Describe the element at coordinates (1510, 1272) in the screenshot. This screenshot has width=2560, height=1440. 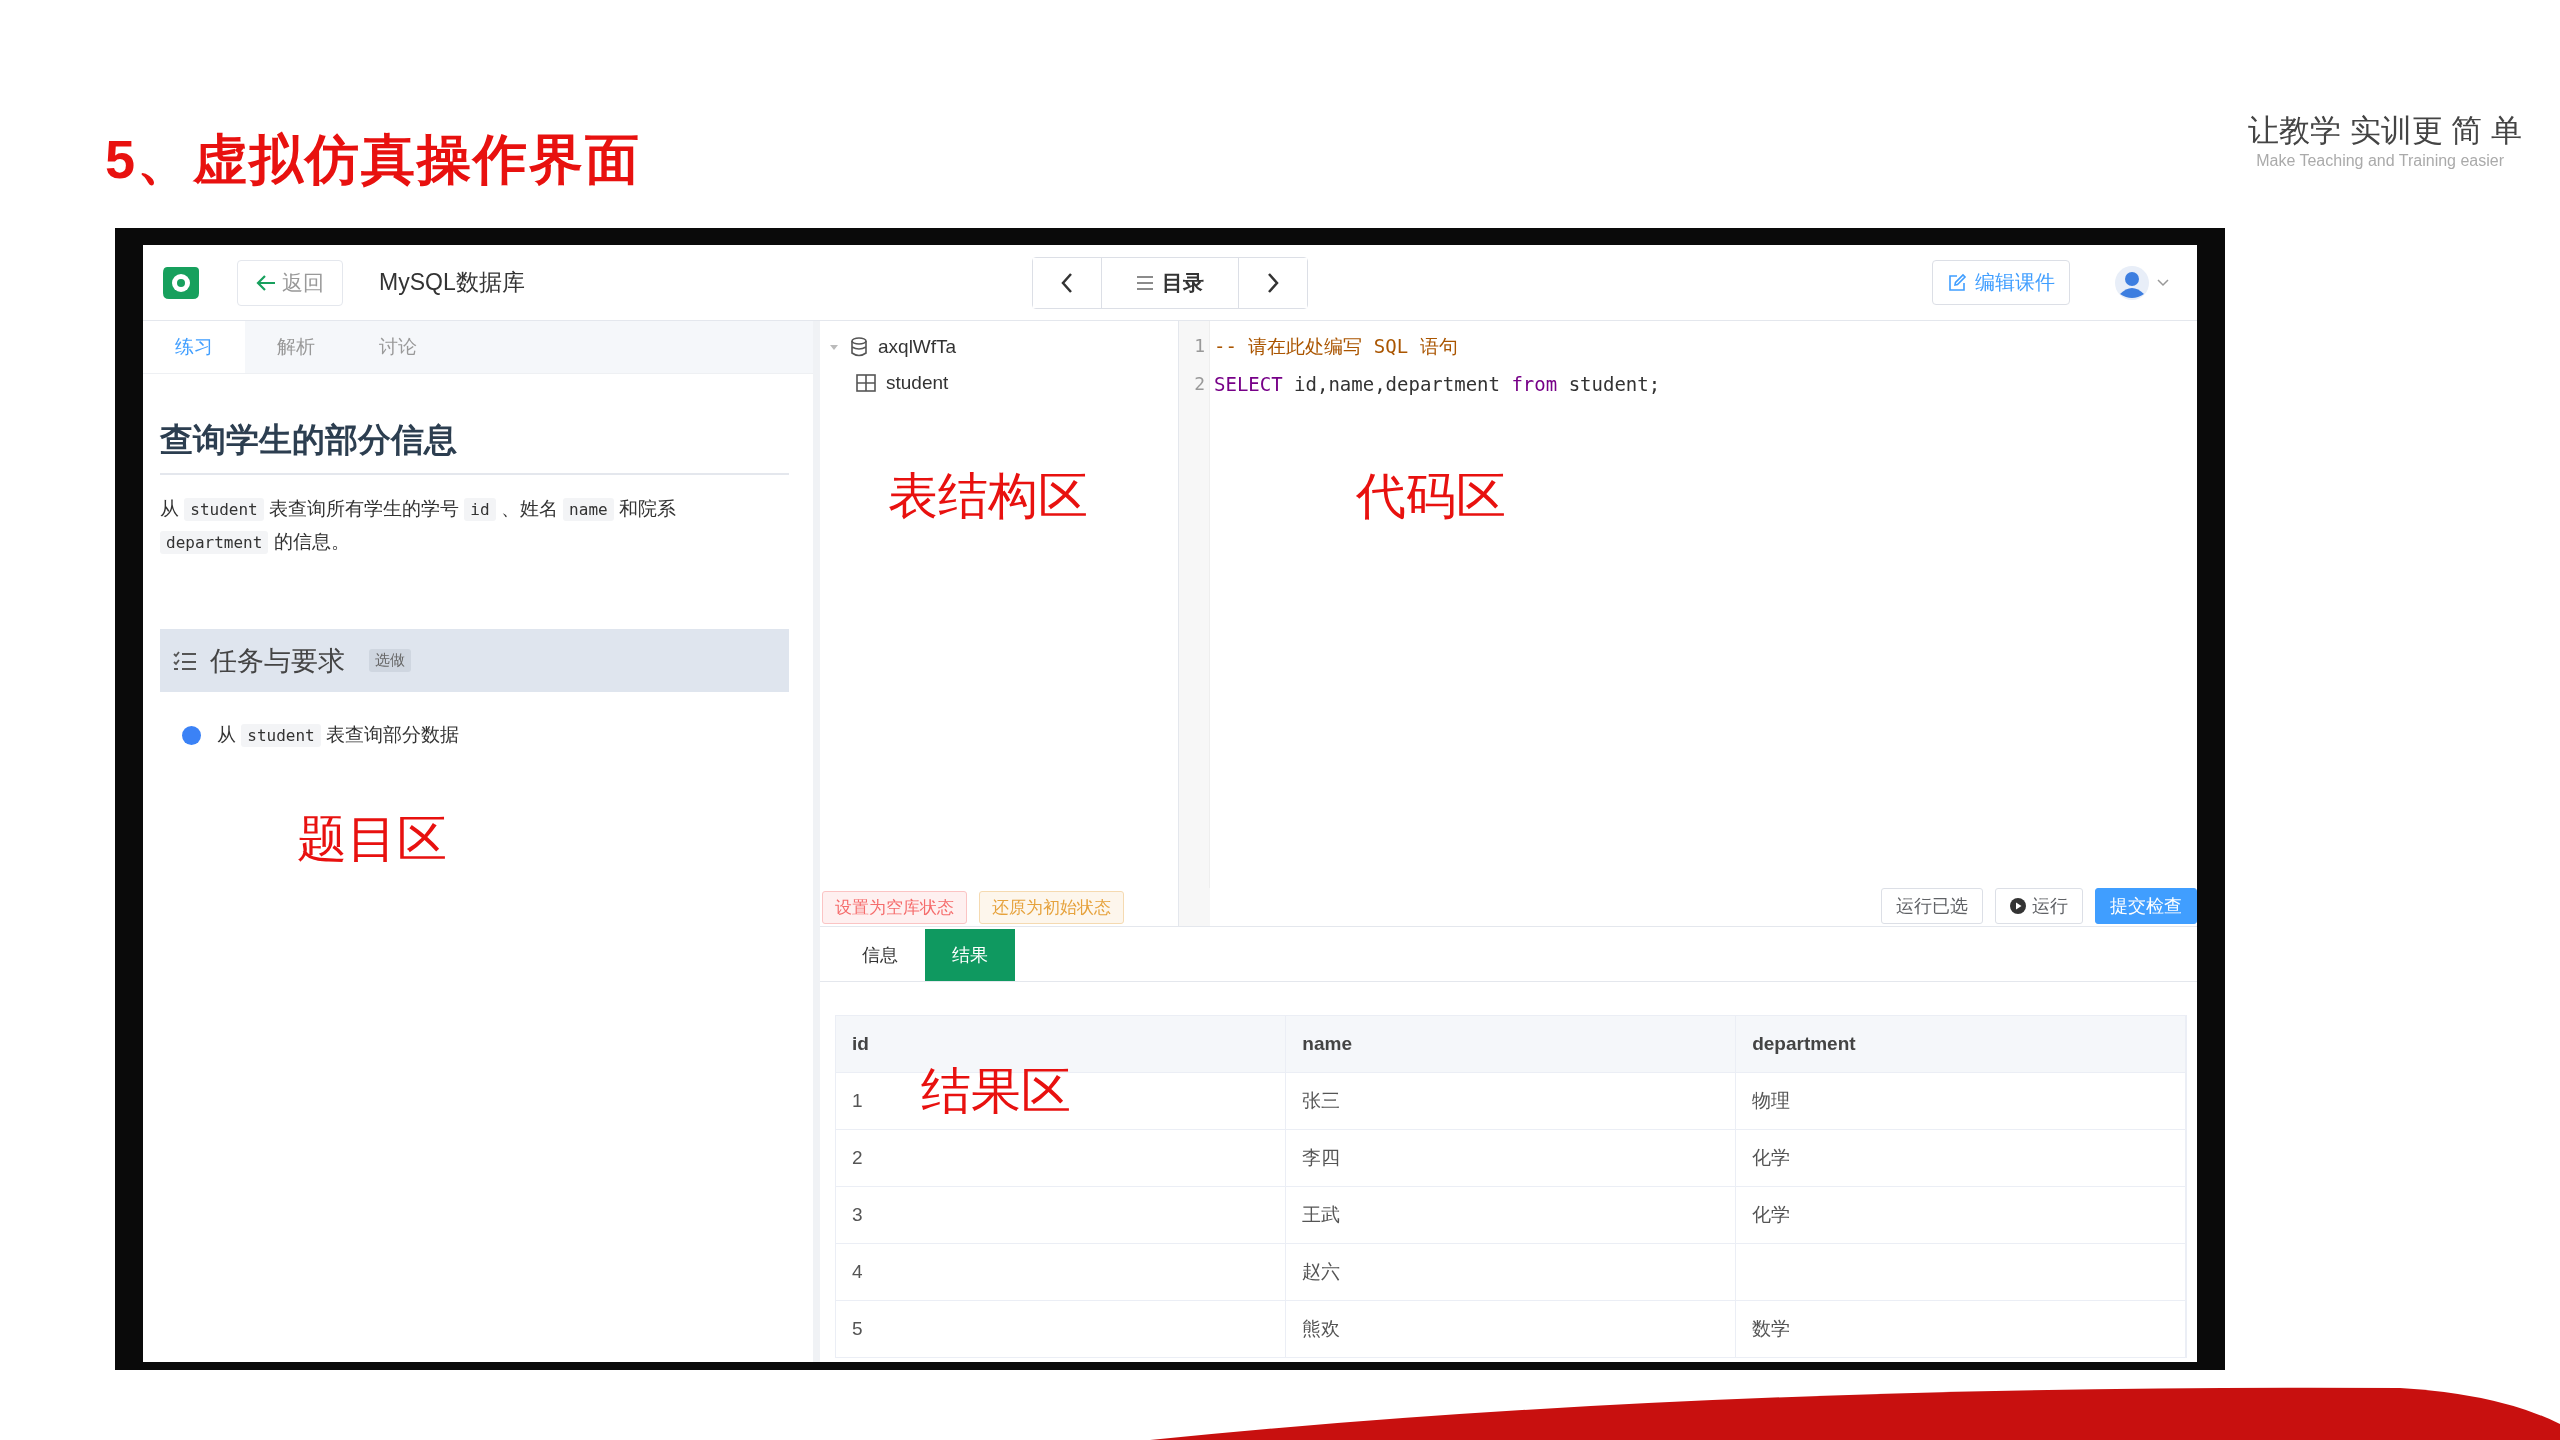
I see `table-cell: 赵六` at that location.